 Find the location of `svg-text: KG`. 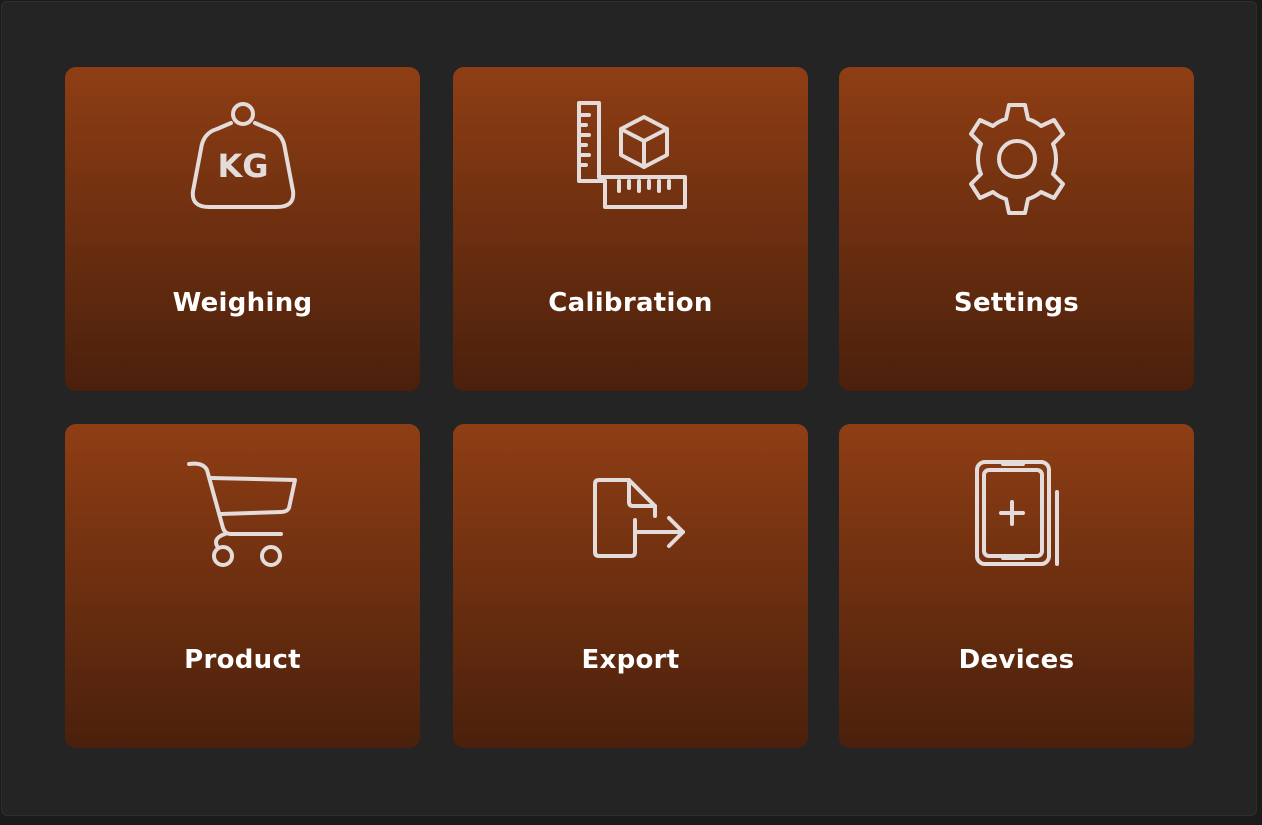

svg-text: KG is located at coordinates (242, 166).